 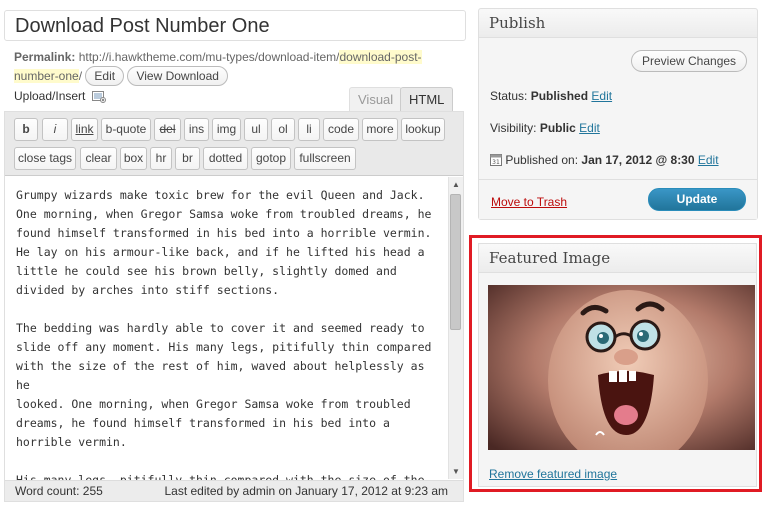 I want to click on ins-button: ins, so click(x=196, y=129).